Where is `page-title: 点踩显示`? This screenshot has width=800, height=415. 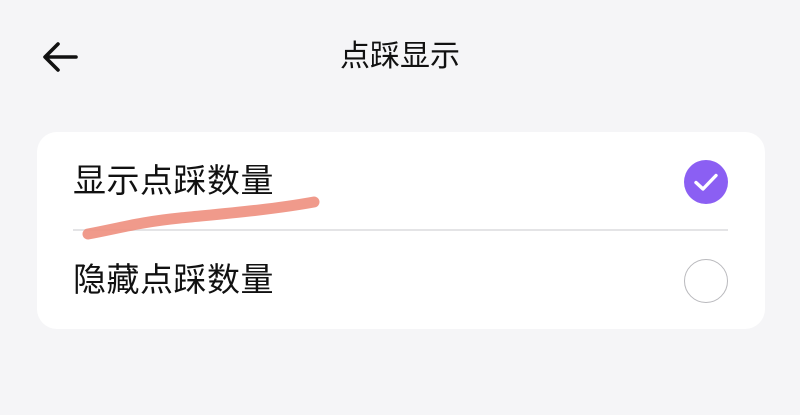
page-title: 点踩显示 is located at coordinates (400, 56).